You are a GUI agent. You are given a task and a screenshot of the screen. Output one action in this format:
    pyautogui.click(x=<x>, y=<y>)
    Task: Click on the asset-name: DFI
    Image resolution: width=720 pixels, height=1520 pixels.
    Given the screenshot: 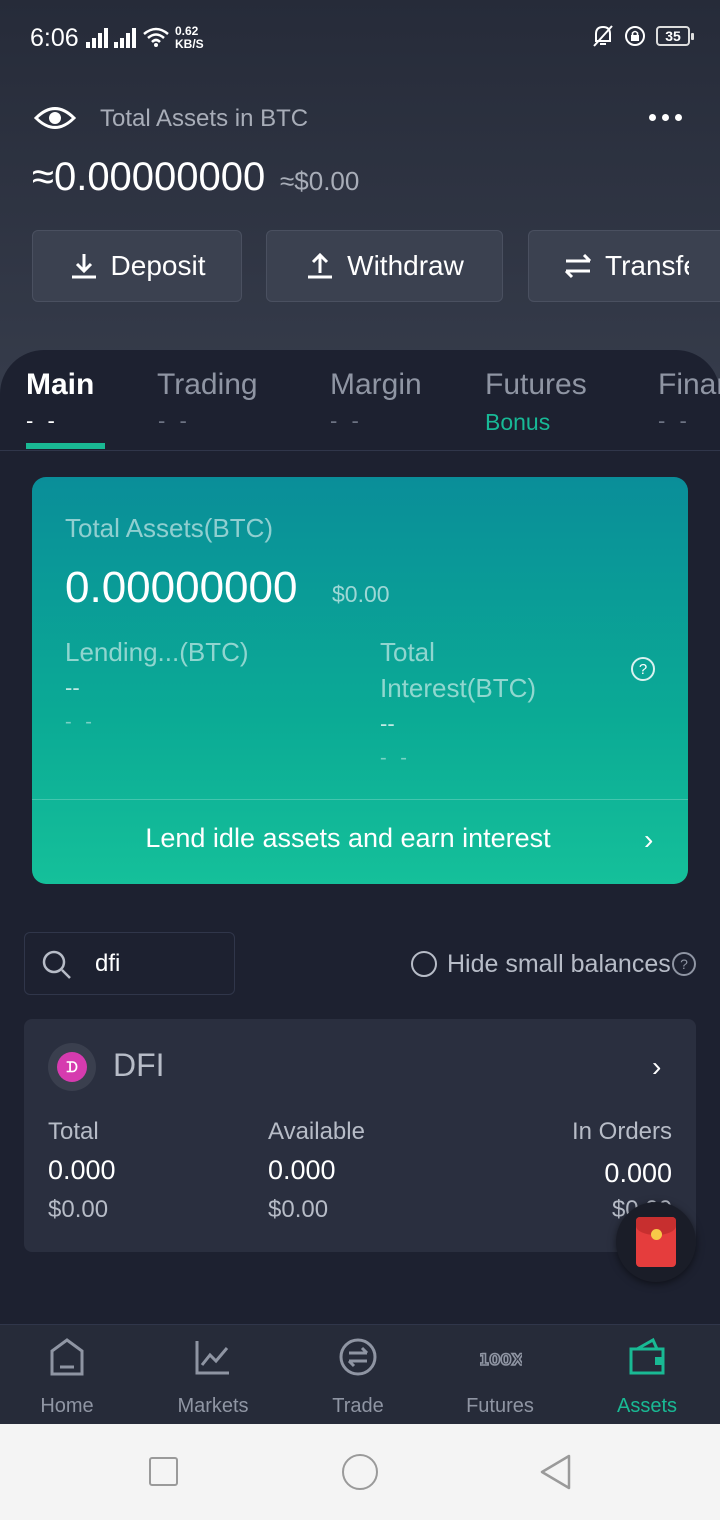 What is the action you would take?
    pyautogui.click(x=139, y=1065)
    